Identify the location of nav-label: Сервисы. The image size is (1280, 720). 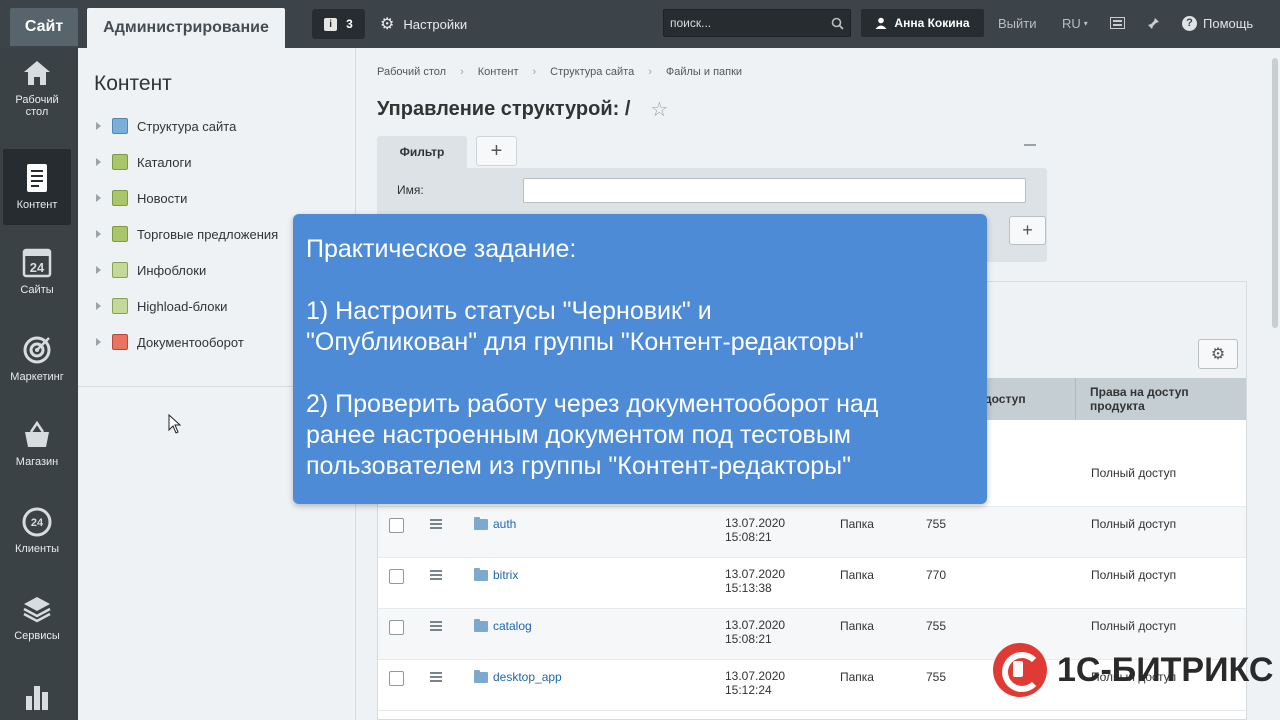
(37, 636).